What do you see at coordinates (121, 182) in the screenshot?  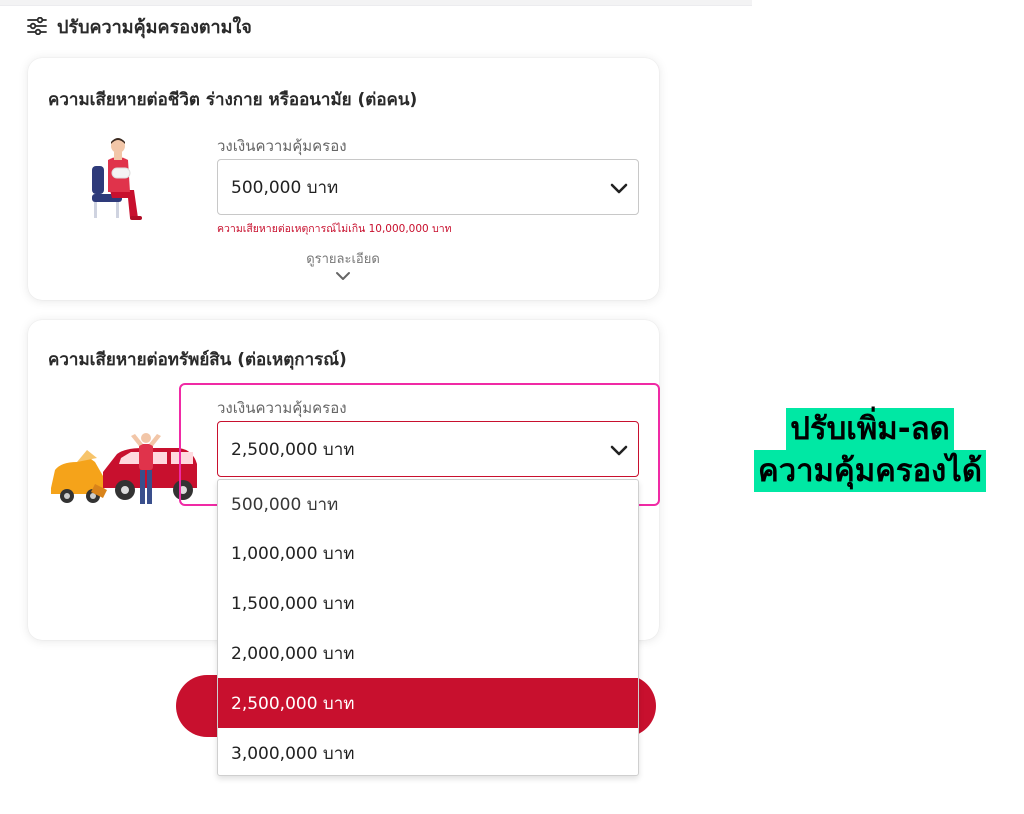 I see `injured-person-illustration` at bounding box center [121, 182].